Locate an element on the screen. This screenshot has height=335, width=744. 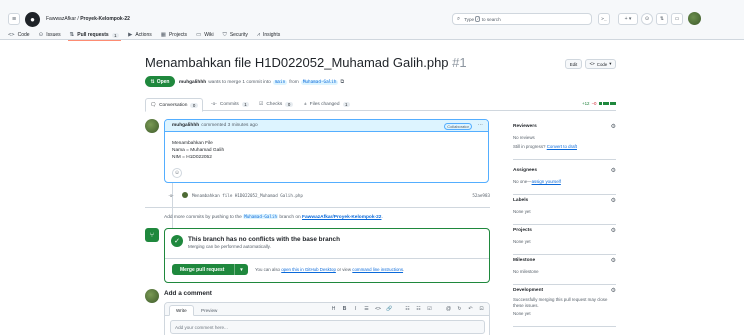
issues-icon: ⊙ is located at coordinates (647, 19).